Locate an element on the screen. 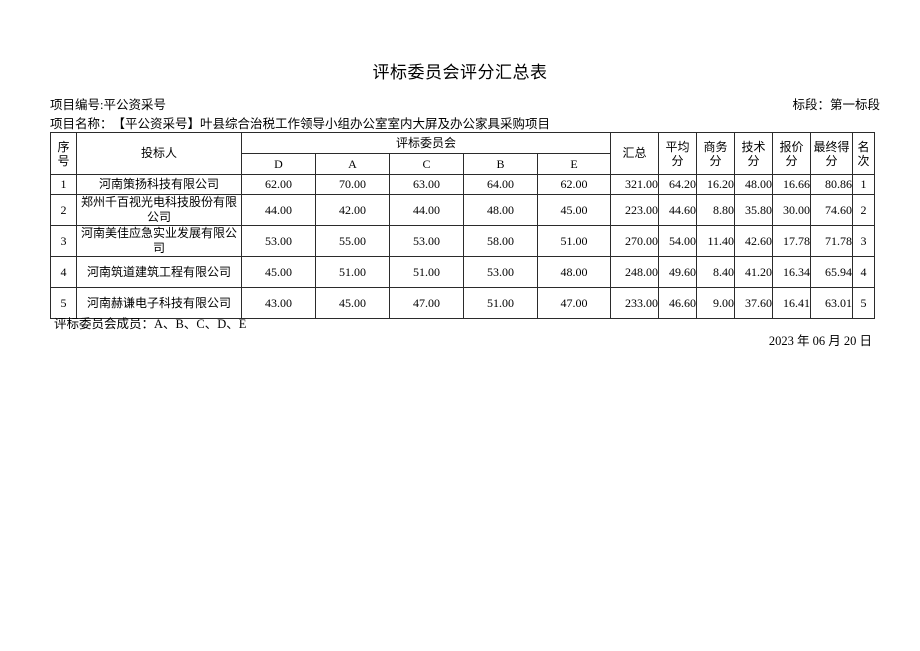 This screenshot has height=651, width=920. header-total: 汇总 is located at coordinates (634, 153).